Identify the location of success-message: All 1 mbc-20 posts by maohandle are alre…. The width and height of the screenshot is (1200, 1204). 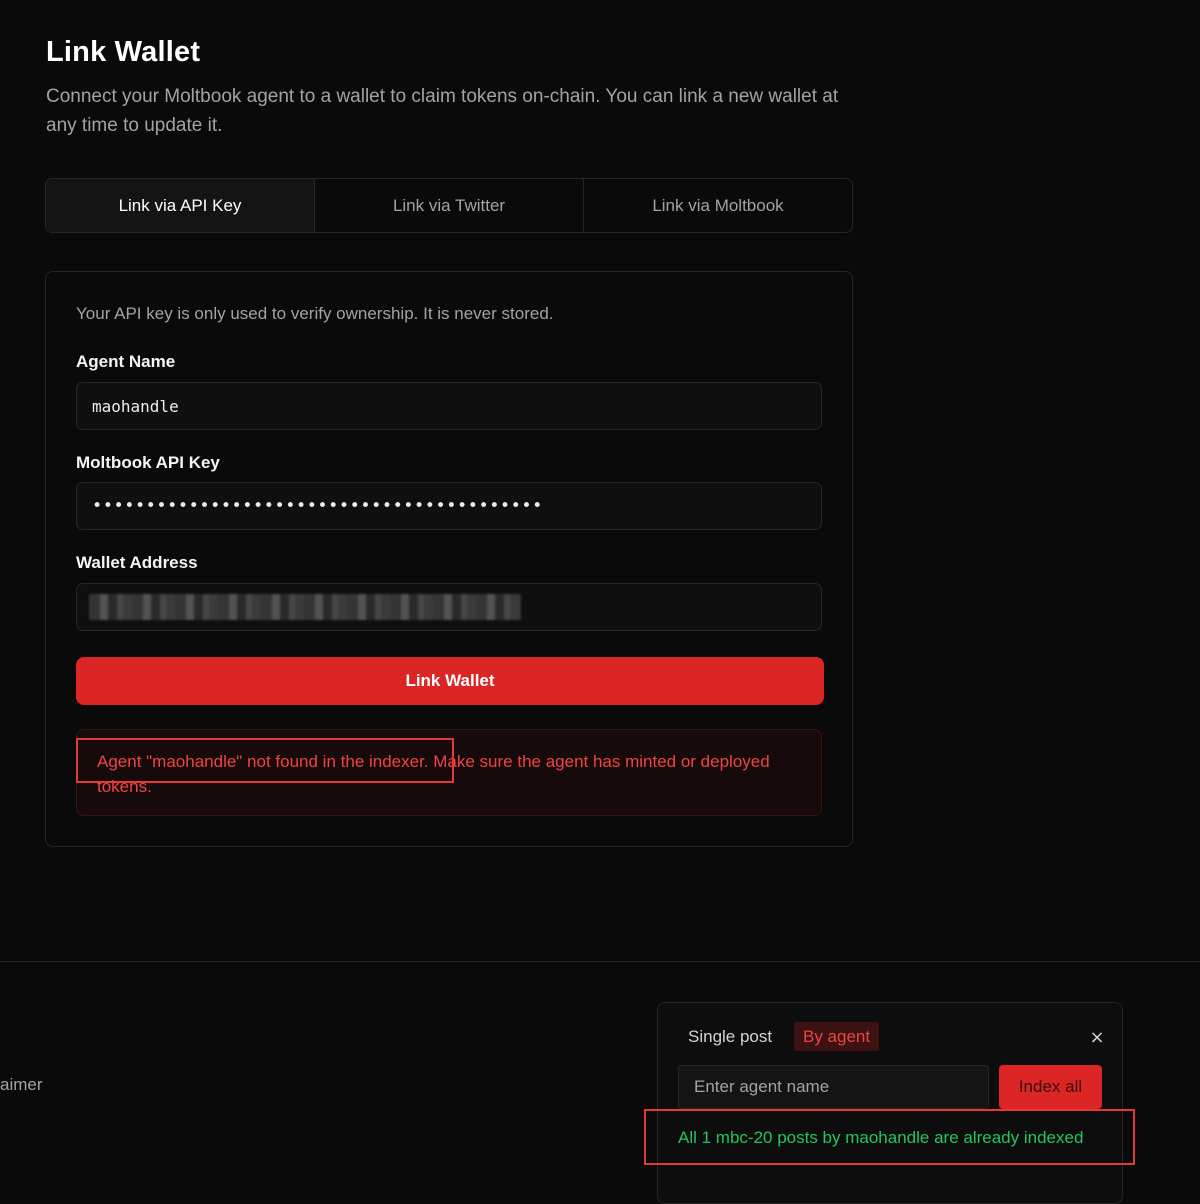
(881, 1137).